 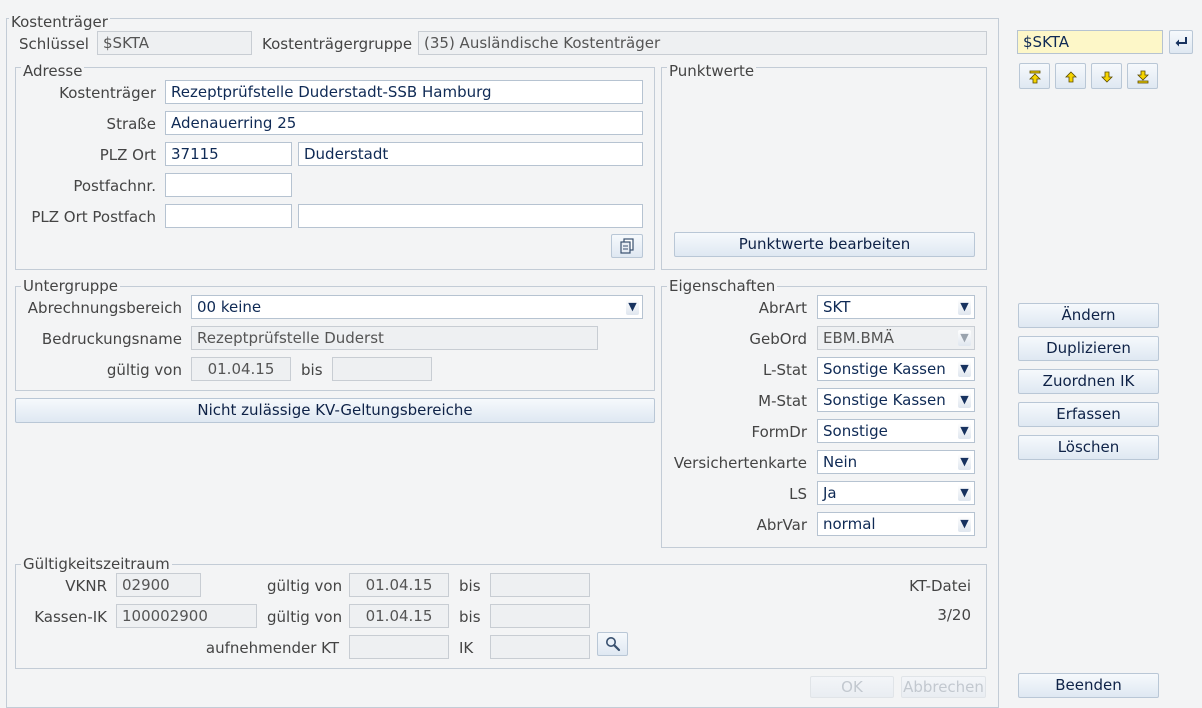 I want to click on abbrechen-button: Abbrechen, so click(x=943, y=687).